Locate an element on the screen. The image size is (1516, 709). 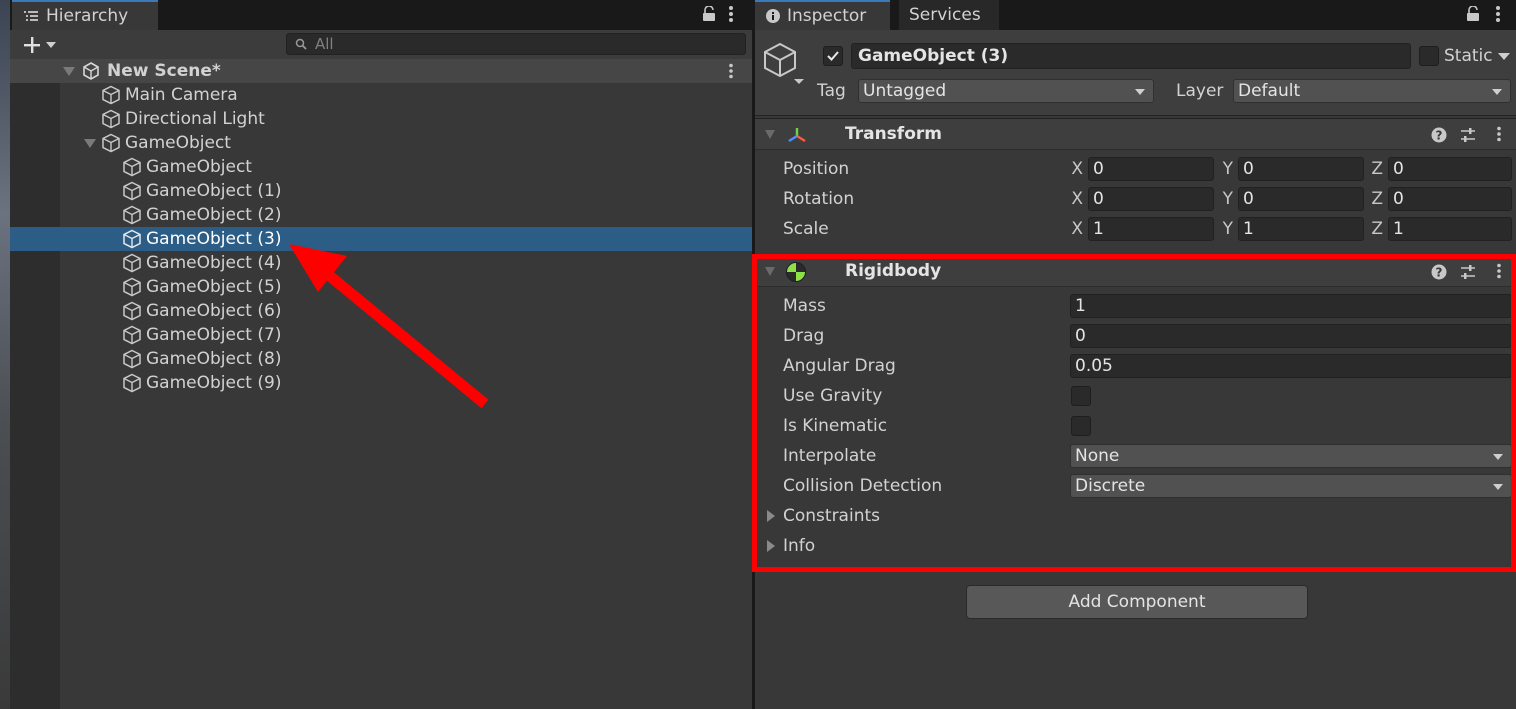
drag-value: 0 is located at coordinates (1080, 336).